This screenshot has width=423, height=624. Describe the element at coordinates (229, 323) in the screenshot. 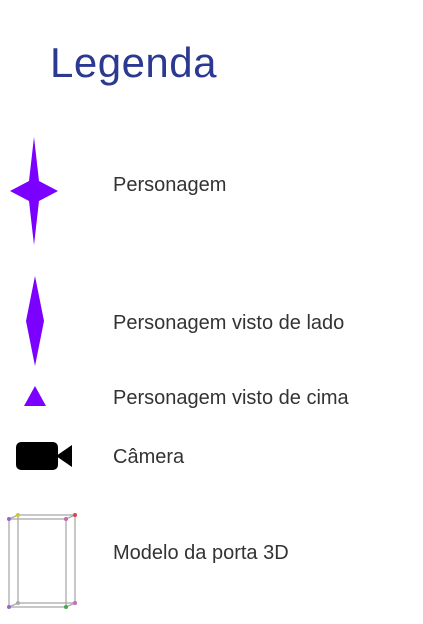

I see `legend-label-visto-de-lado: Personagem visto de lado` at that location.